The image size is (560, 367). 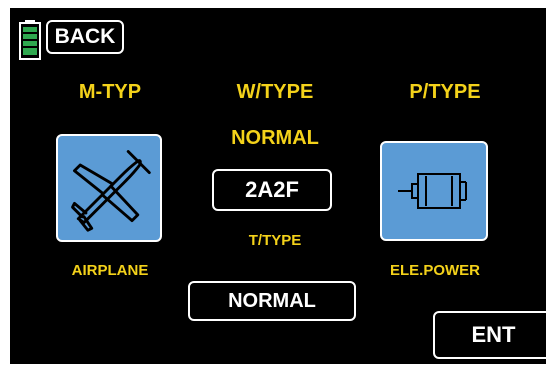 What do you see at coordinates (434, 270) in the screenshot?
I see `power-type-value: ELE.POWER` at bounding box center [434, 270].